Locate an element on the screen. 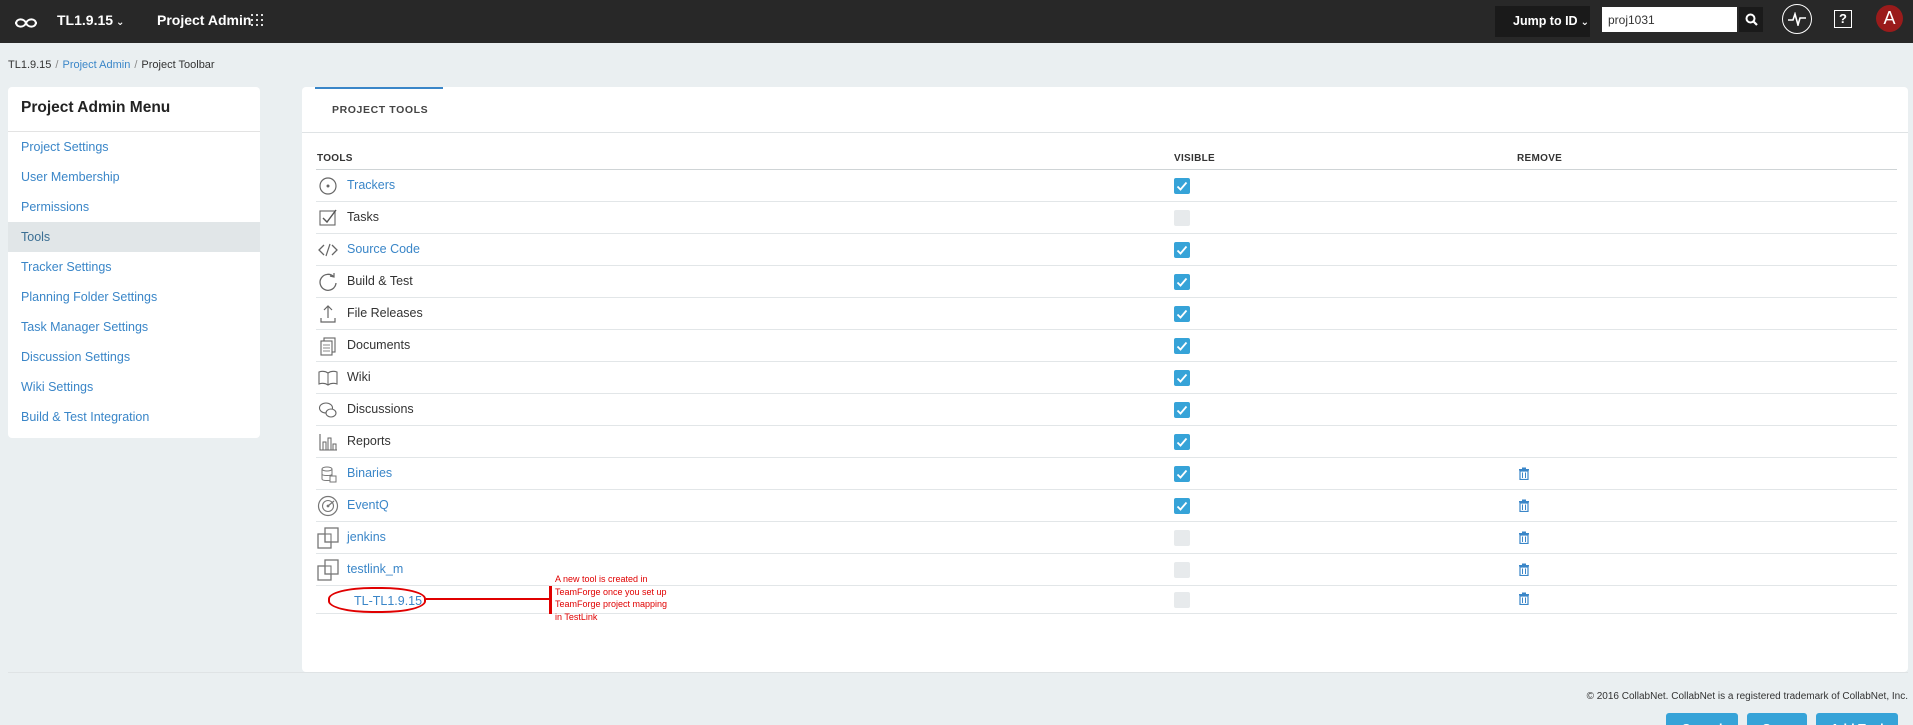 Image resolution: width=1913 pixels, height=725 pixels. save-button: Save is located at coordinates (1777, 719).